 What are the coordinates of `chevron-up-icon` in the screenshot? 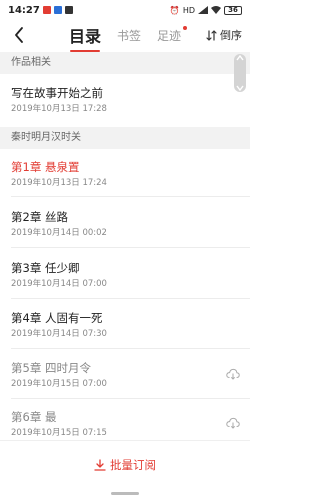 It's located at (240, 58).